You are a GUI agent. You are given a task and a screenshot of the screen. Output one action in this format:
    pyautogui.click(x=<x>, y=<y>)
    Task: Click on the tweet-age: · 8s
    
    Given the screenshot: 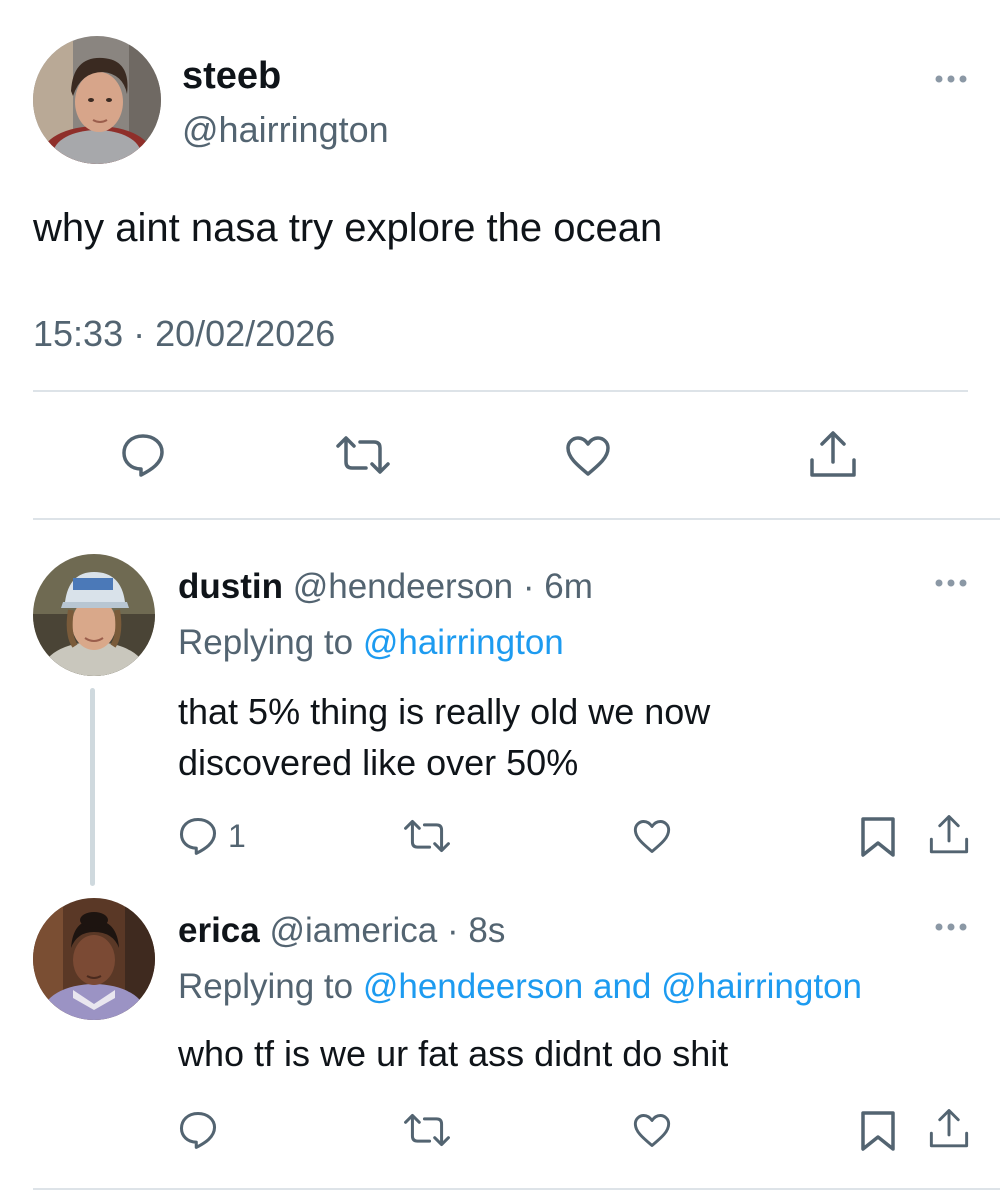 What is the action you would take?
    pyautogui.click(x=476, y=930)
    